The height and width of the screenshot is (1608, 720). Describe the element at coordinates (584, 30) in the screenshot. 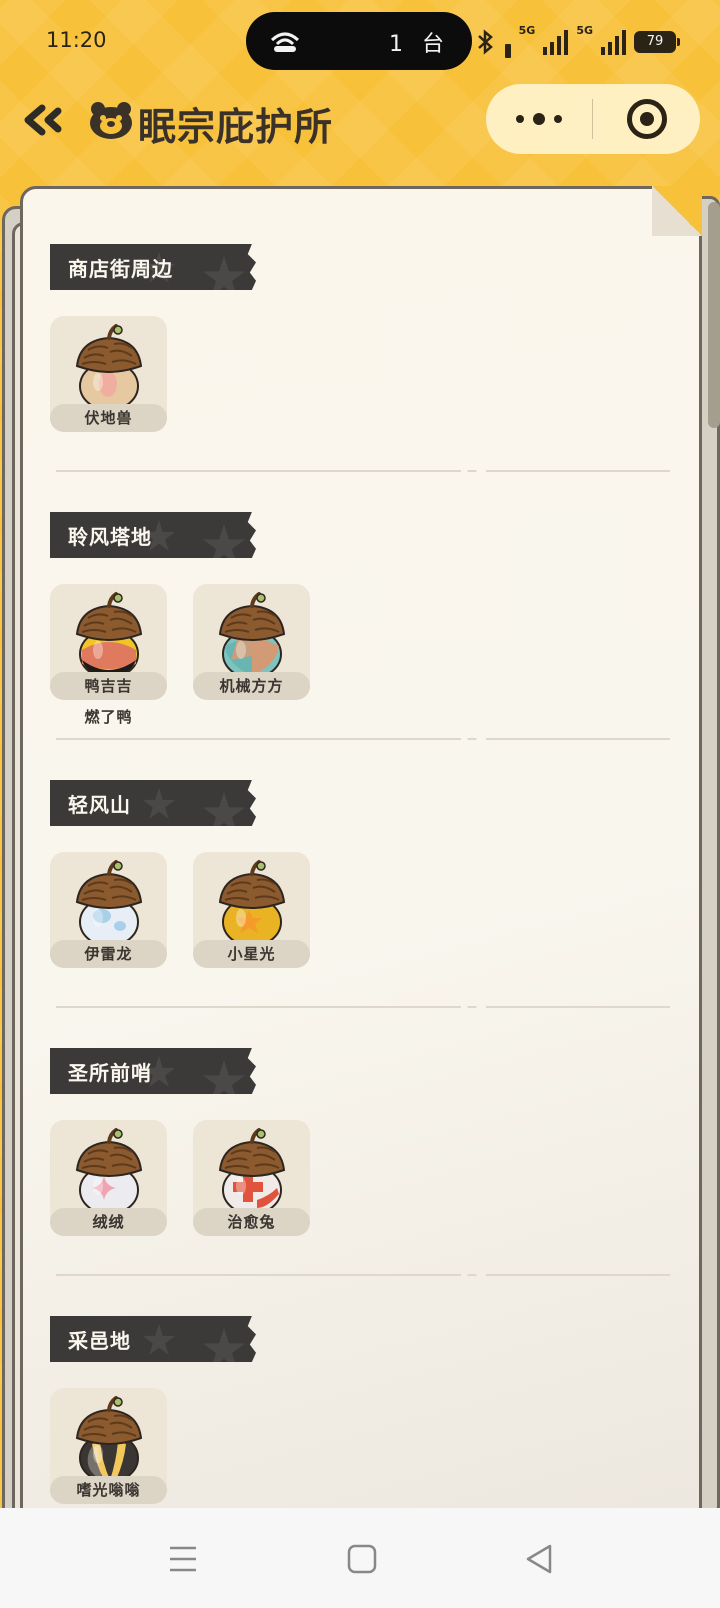

I see `signal2-label: 5G` at that location.